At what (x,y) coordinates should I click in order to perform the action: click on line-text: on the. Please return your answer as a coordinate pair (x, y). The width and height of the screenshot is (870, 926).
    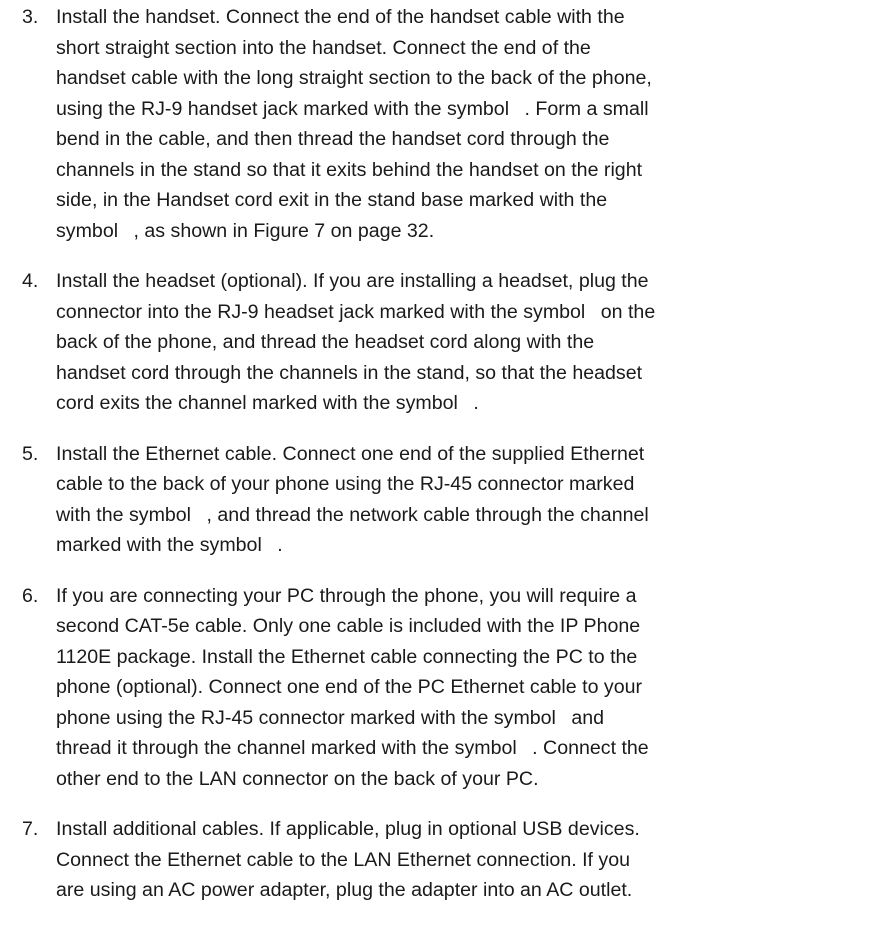
    Looking at the image, I should click on (628, 311).